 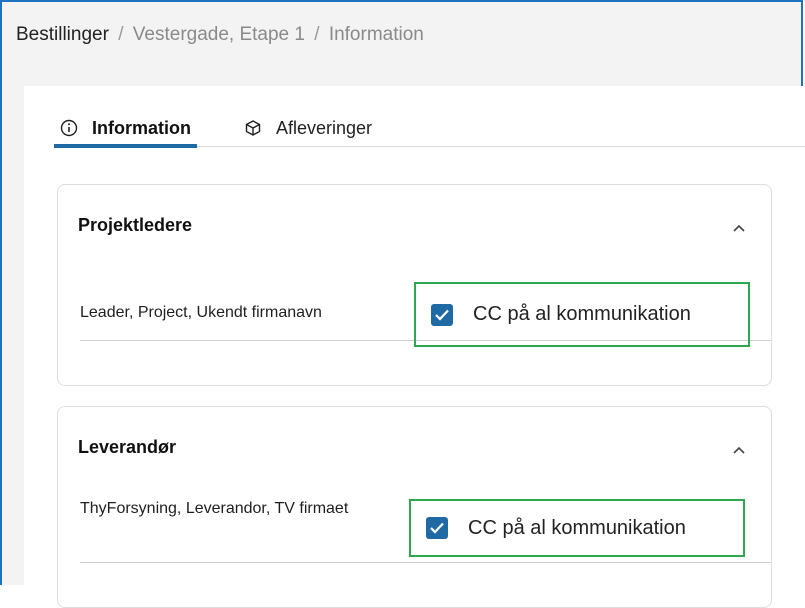 I want to click on tab-afleveringer-label: Afleveringer, so click(x=324, y=127).